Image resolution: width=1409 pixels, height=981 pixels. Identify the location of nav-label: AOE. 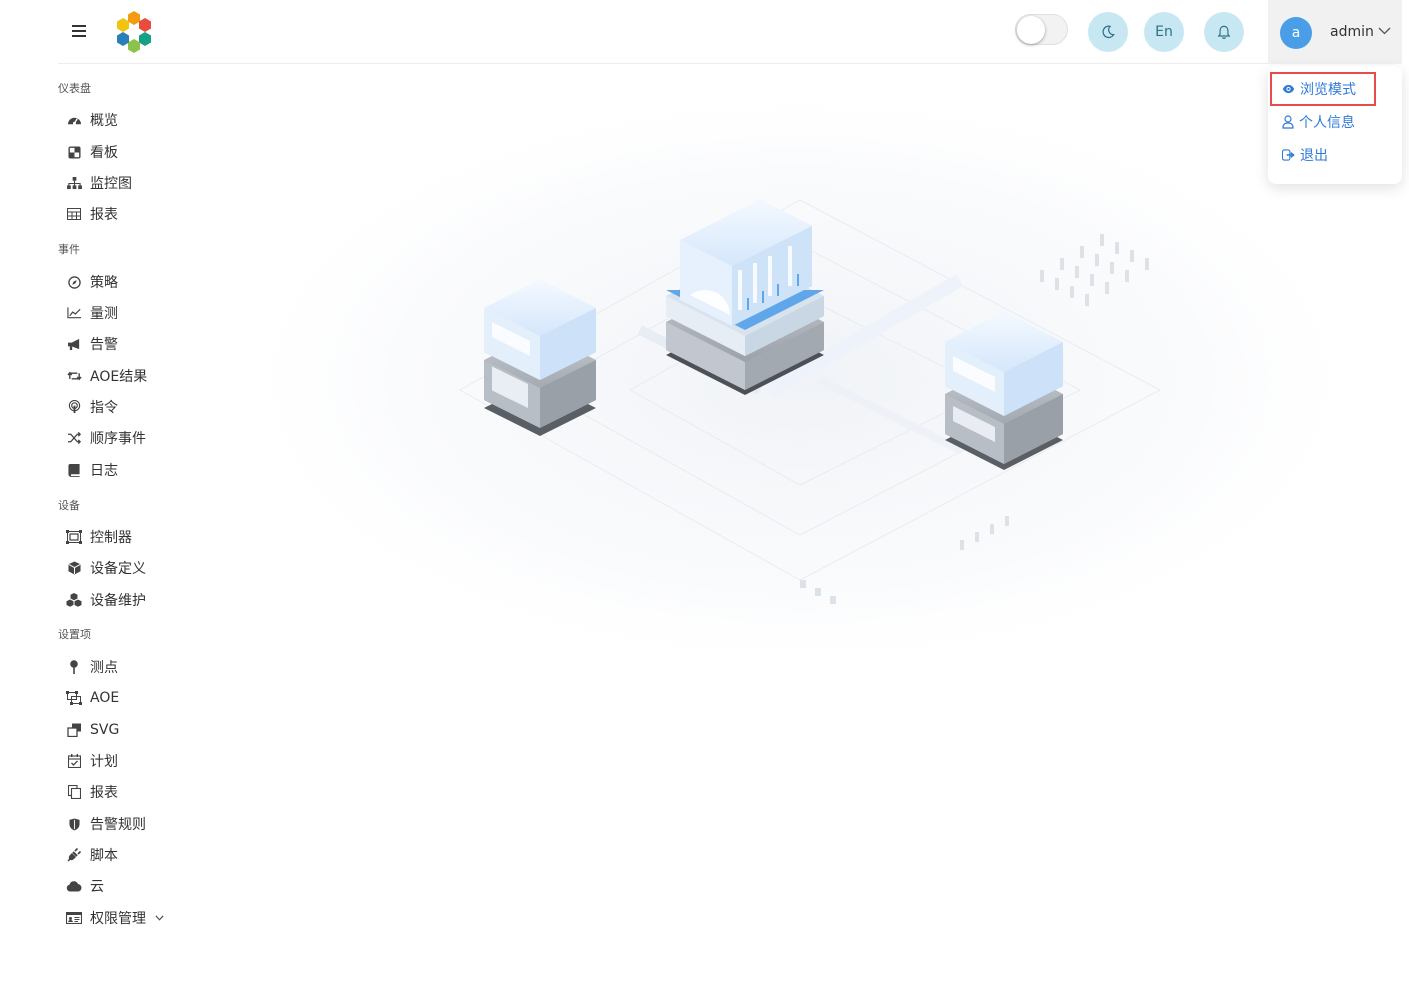
(105, 698).